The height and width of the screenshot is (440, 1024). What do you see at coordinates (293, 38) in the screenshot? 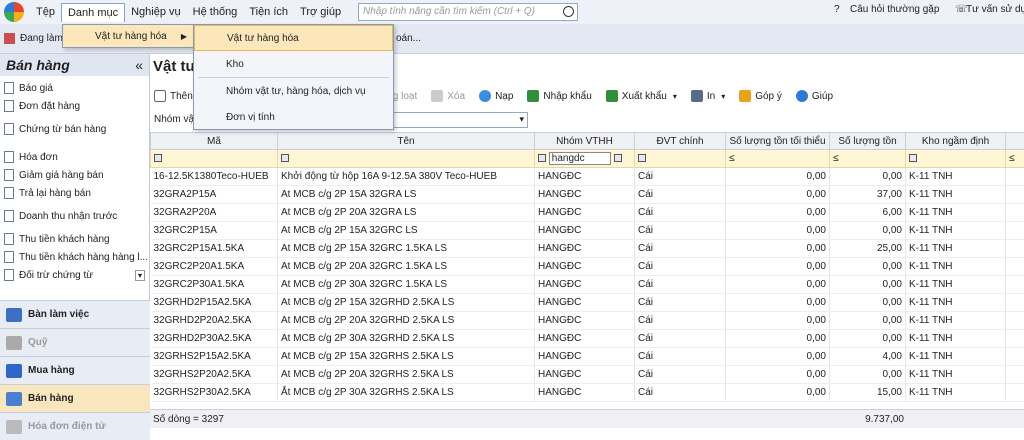
I see `menu-item-goods: Vật tư hàng hóa` at bounding box center [293, 38].